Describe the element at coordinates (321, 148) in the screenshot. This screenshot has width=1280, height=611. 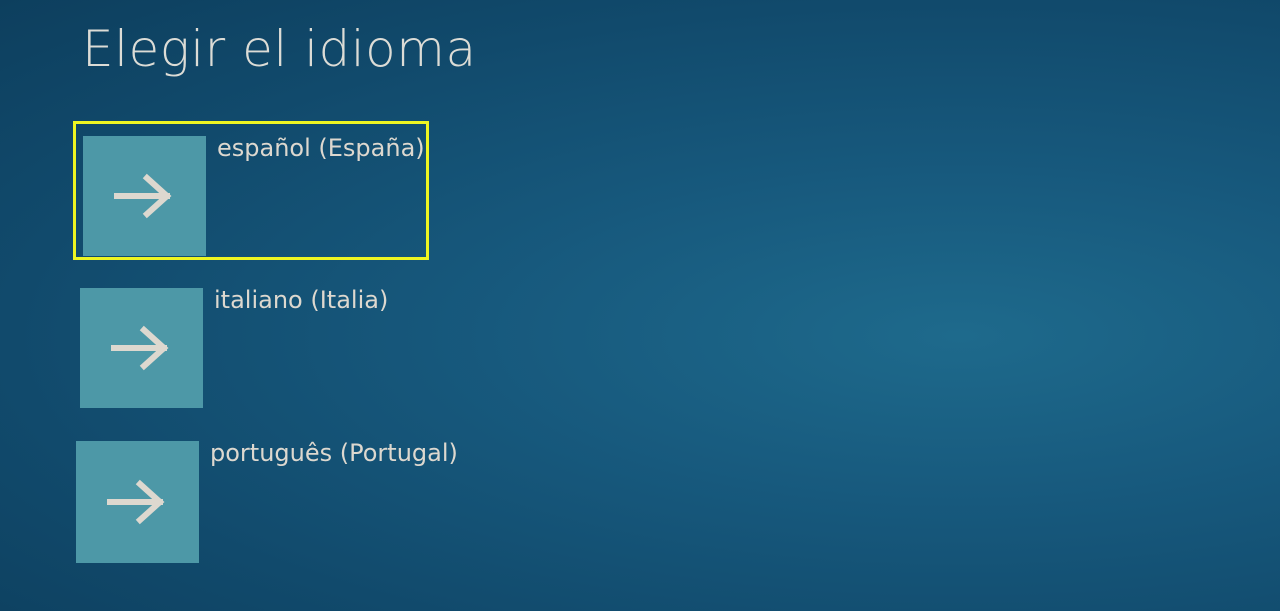
I see `language-label: español (España)` at that location.